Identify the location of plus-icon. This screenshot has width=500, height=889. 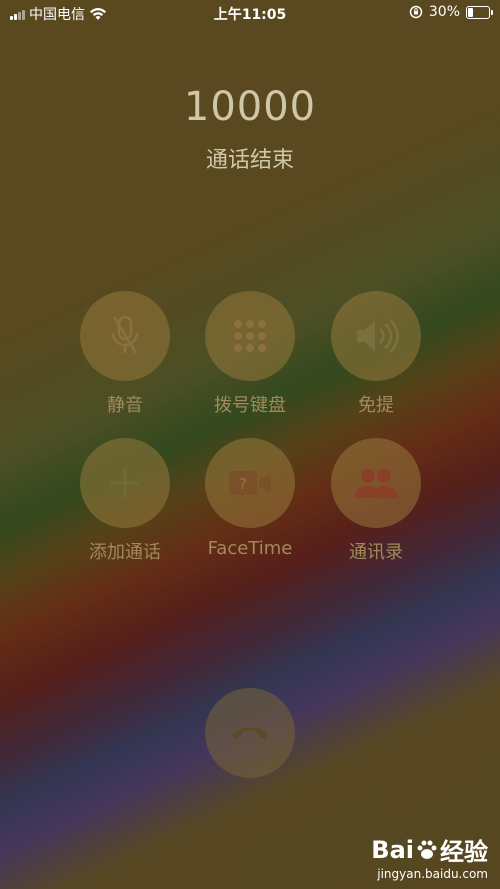
(125, 483).